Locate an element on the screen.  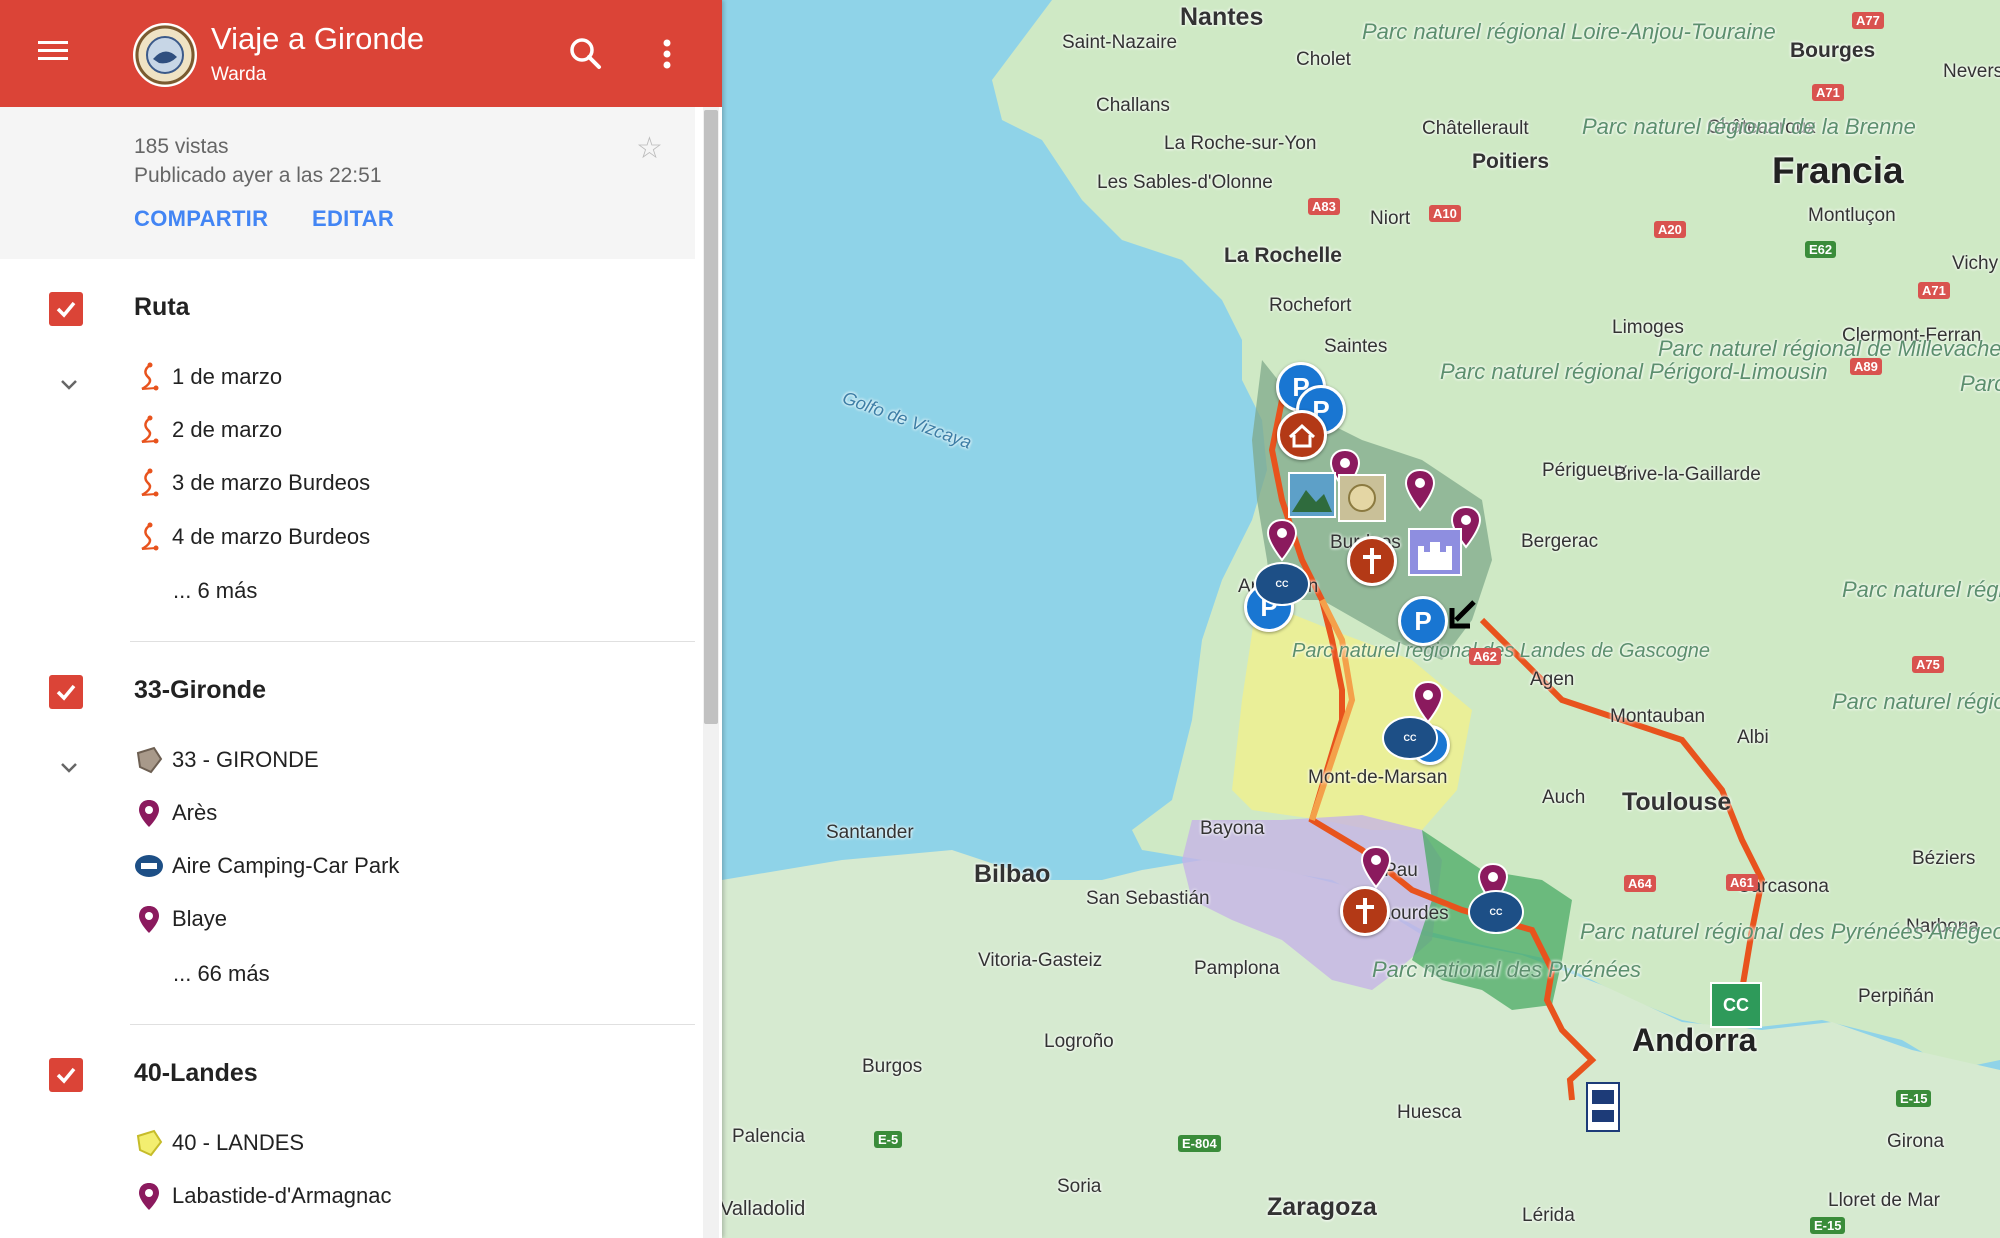
map-label-country: Francia is located at coordinates (1838, 170).